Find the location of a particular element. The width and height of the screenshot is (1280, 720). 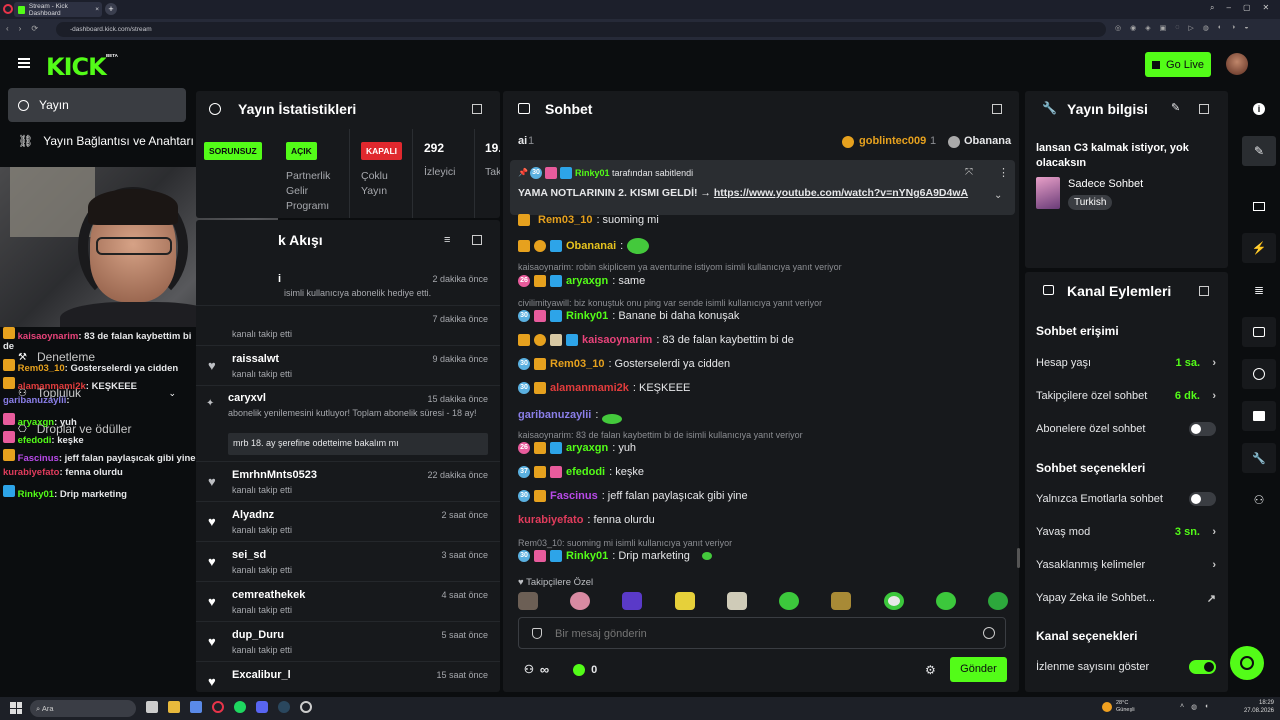

taskbar-search: ⌕ Ara is located at coordinates (83, 708).